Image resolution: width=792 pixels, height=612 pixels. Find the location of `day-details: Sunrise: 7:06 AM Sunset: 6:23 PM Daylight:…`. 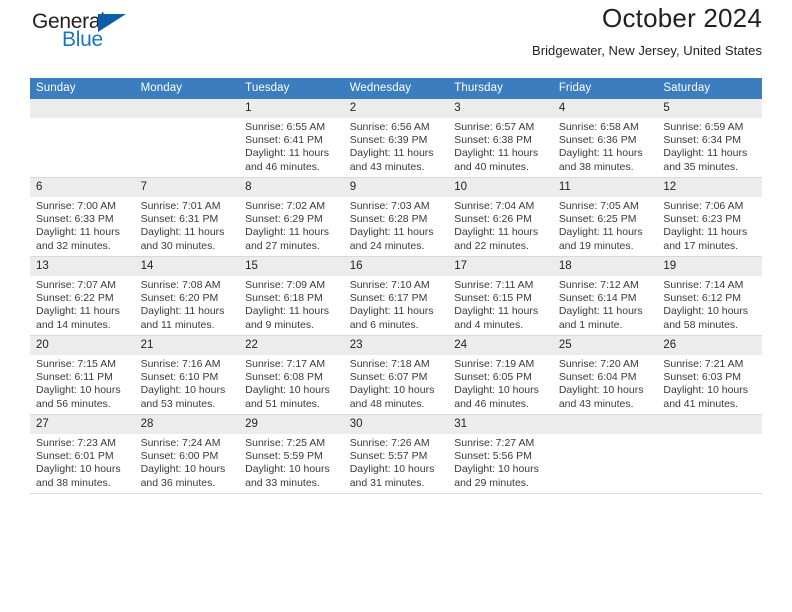

day-details: Sunrise: 7:06 AM Sunset: 6:23 PM Daylight:… is located at coordinates (709, 225).